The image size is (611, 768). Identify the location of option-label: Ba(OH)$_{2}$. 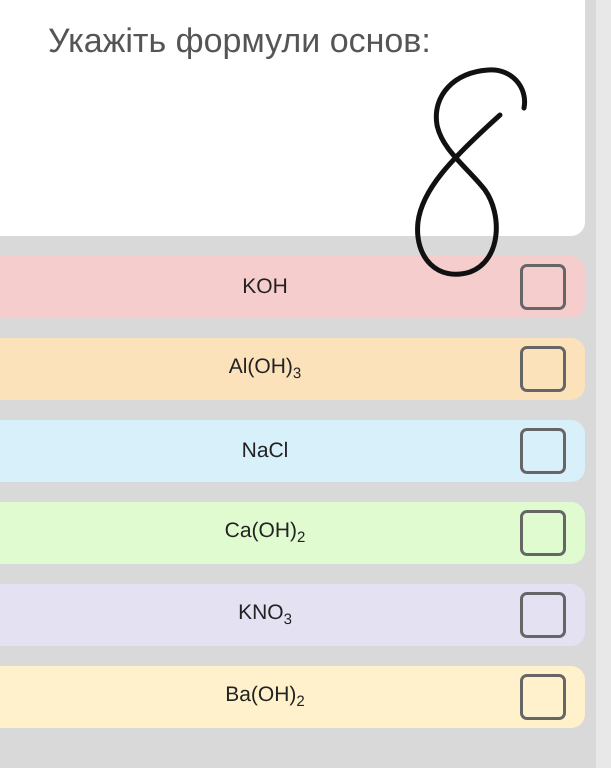
(265, 697).